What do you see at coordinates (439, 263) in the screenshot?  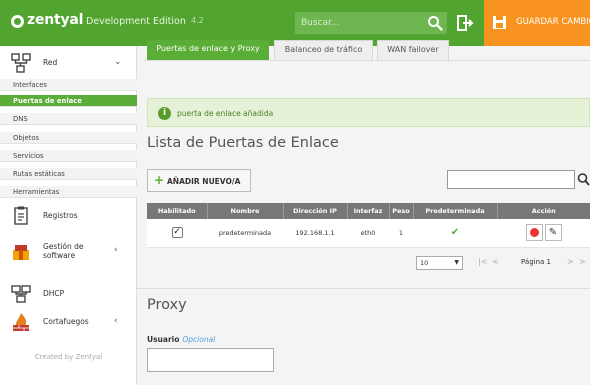 I see `page-size-select: 10 ▼` at bounding box center [439, 263].